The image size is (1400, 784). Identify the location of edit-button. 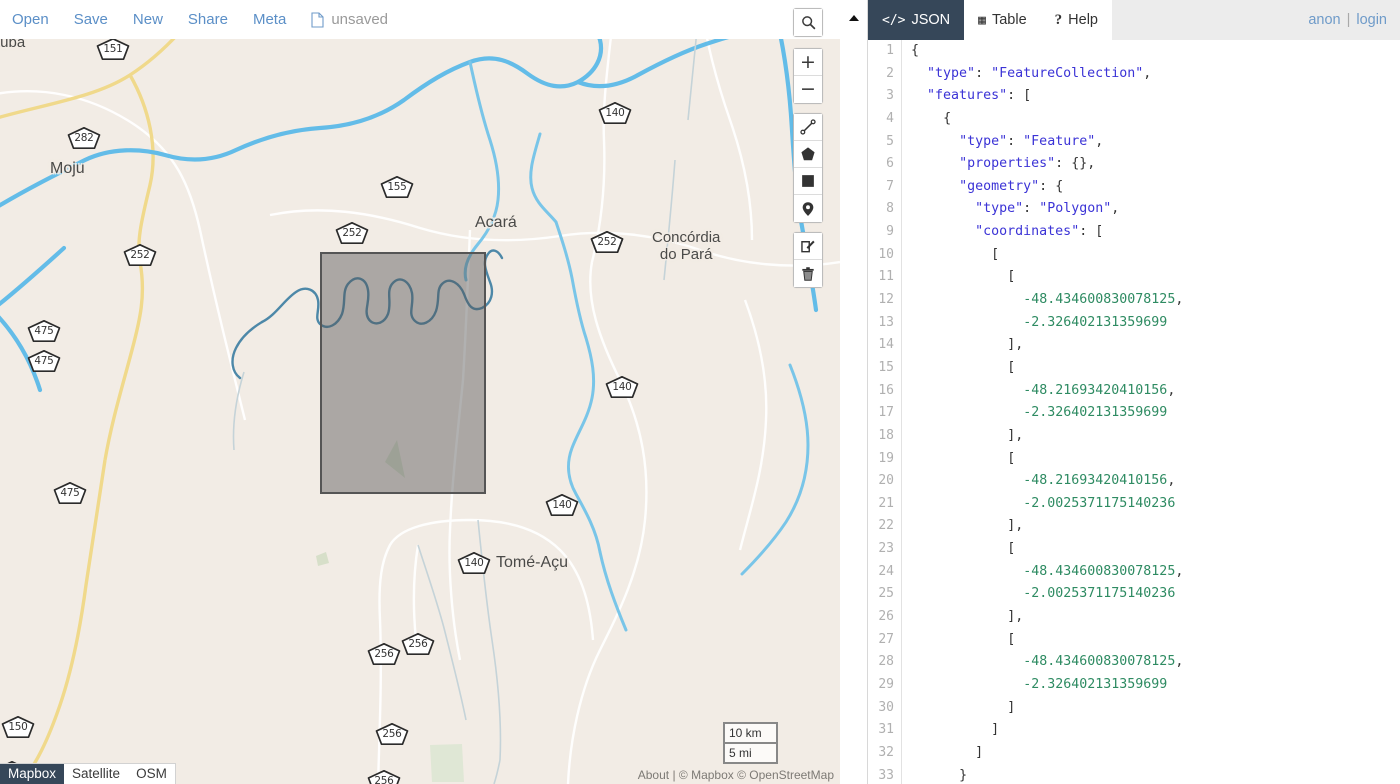
(808, 246).